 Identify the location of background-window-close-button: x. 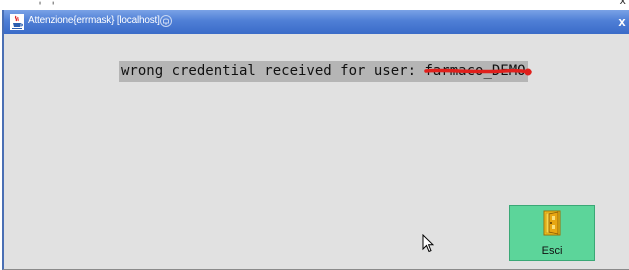
(622, 3).